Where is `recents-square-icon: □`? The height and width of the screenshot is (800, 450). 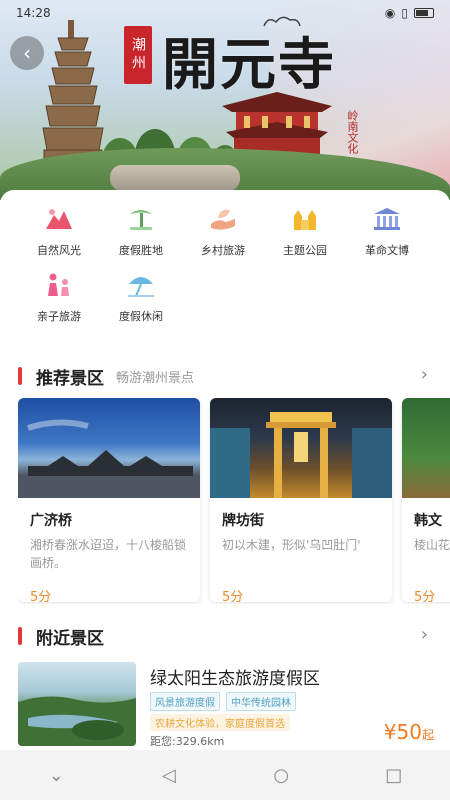 recents-square-icon: □ is located at coordinates (394, 775).